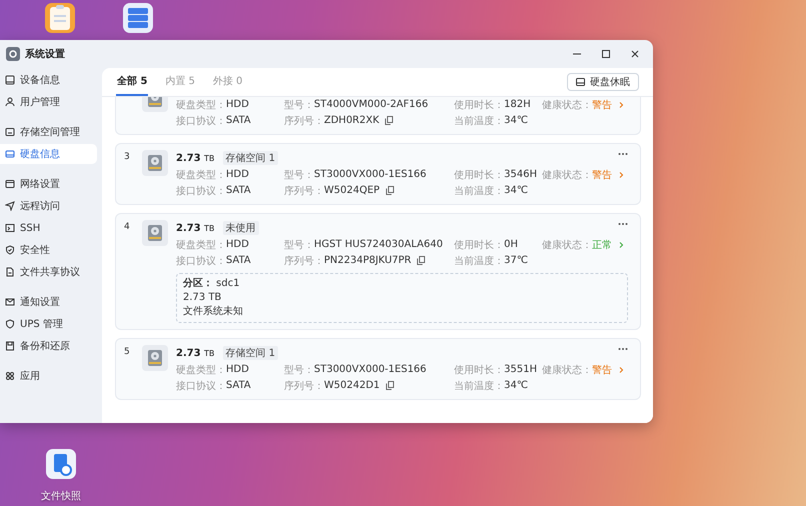 The image size is (806, 506). What do you see at coordinates (48, 132) in the screenshot?
I see `sidebar-item: 存储空间管理` at bounding box center [48, 132].